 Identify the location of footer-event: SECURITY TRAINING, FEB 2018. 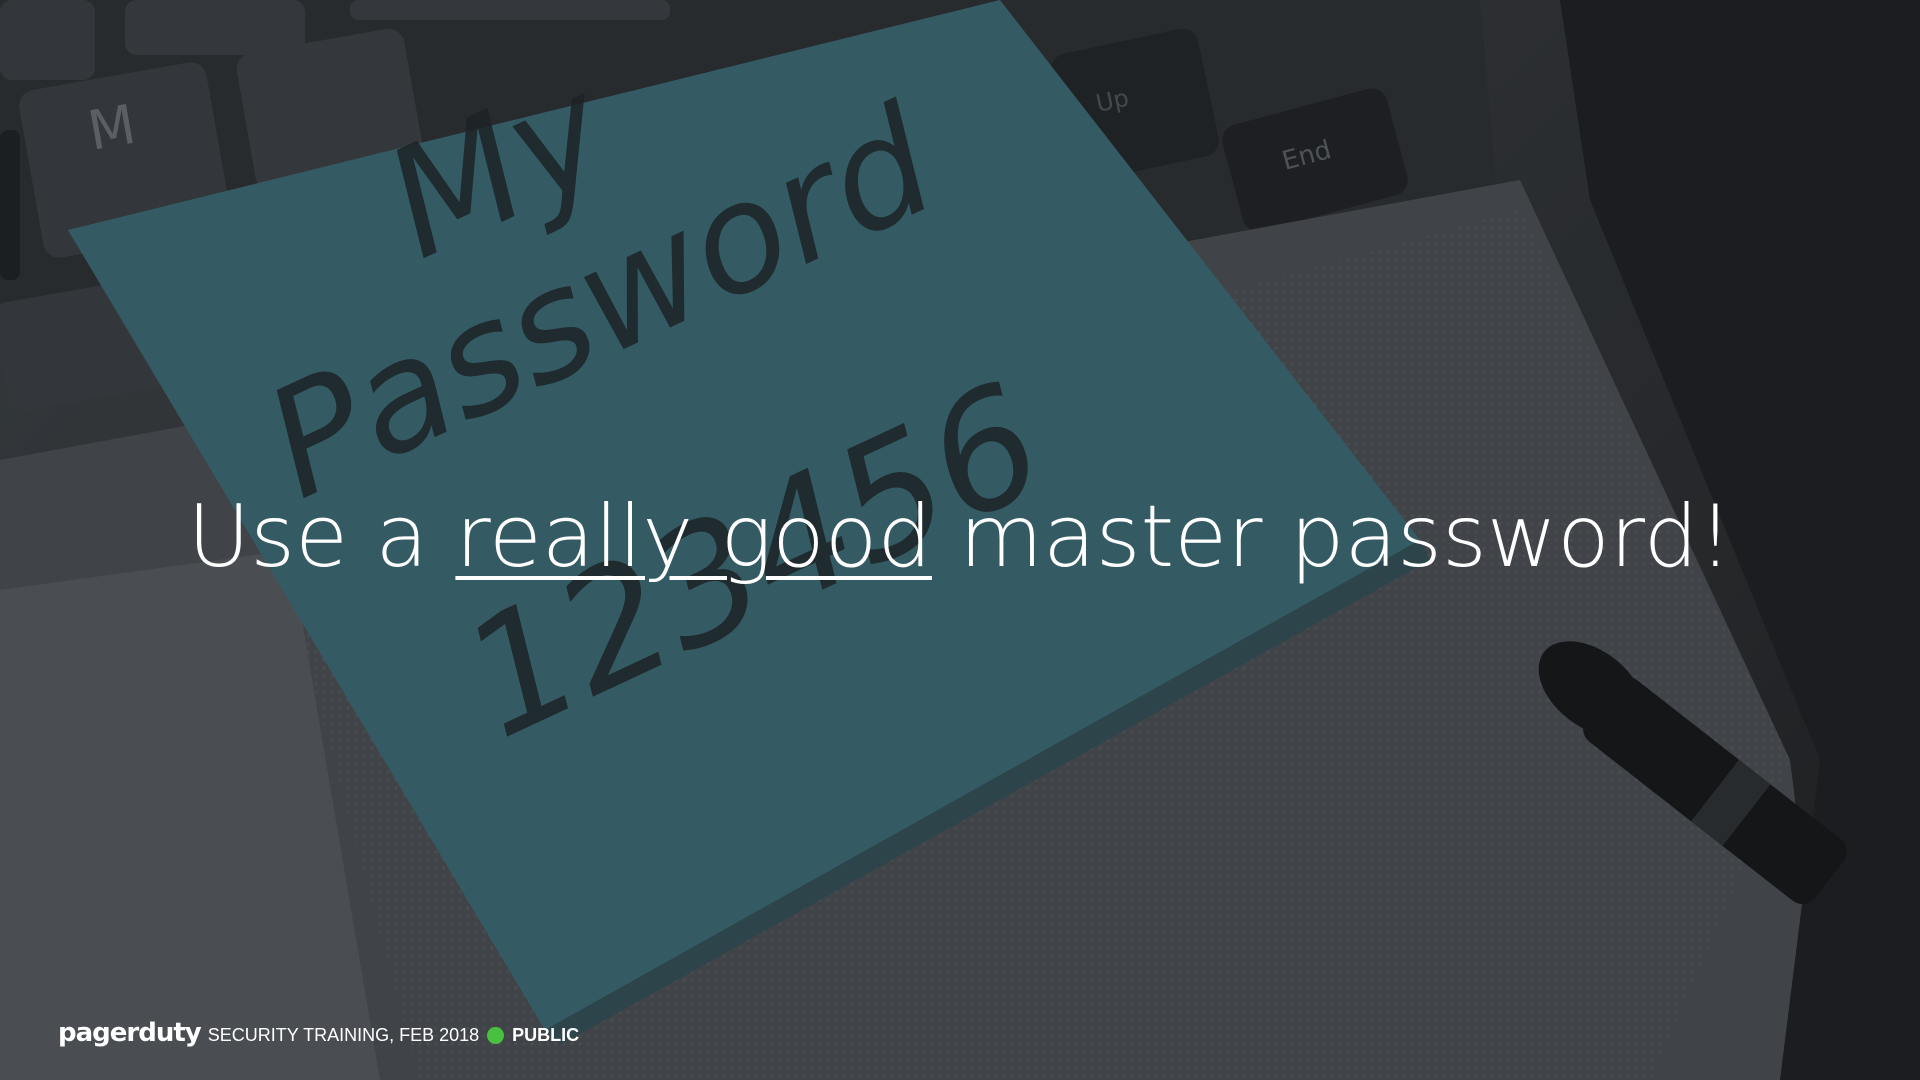
(343, 1034).